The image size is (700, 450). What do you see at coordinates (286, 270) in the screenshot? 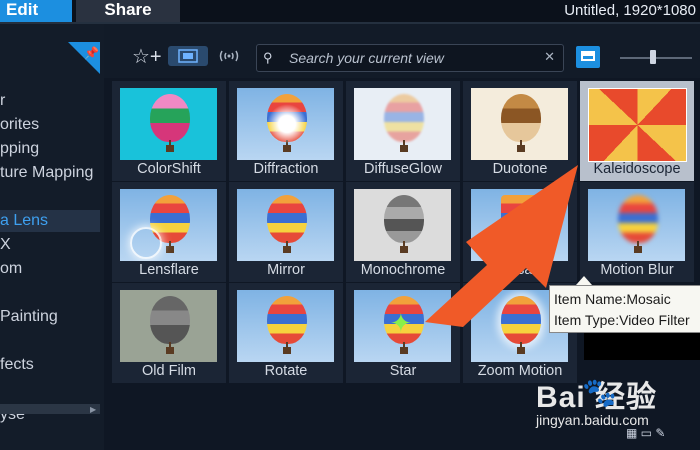
I see `filter-label: Mirror` at bounding box center [286, 270].